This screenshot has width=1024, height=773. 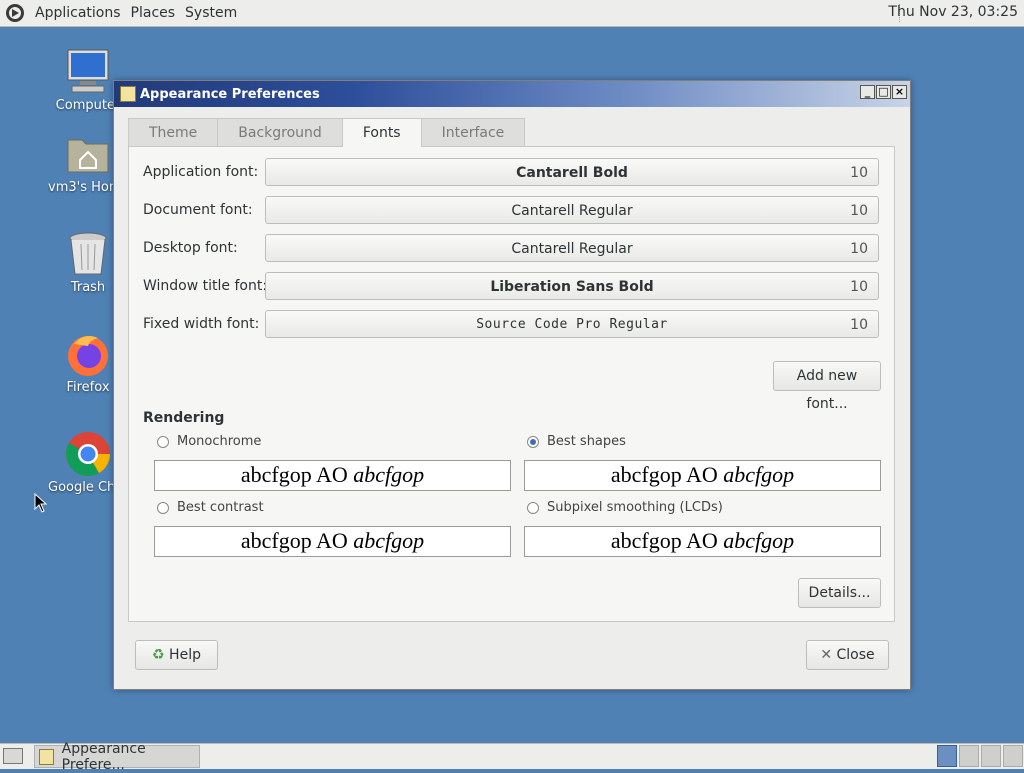 I want to click on monochrome-sample: abcfgop AO abcfgop, so click(x=332, y=475).